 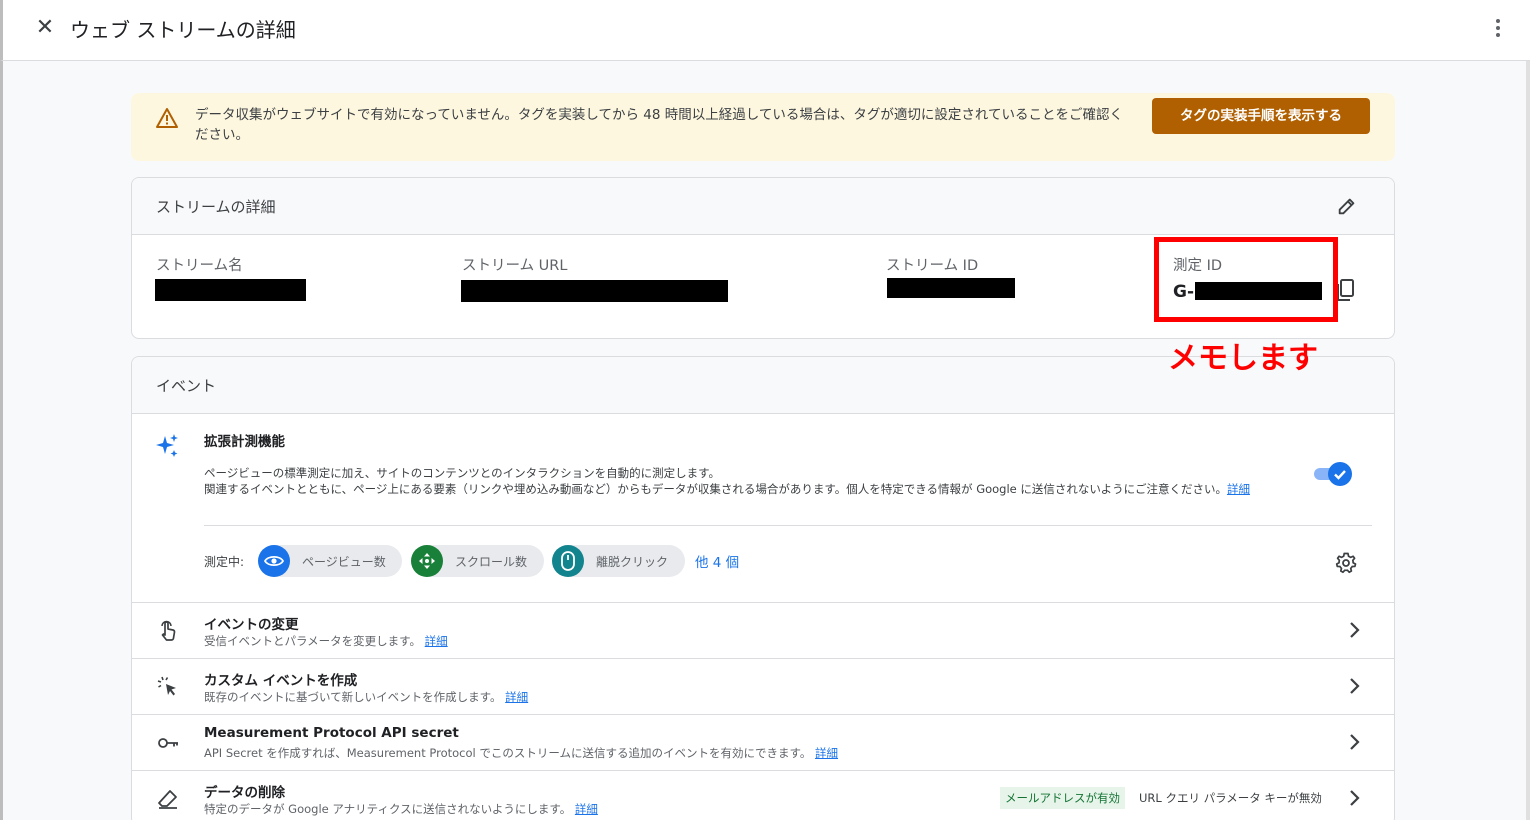 What do you see at coordinates (388, 809) in the screenshot?
I see `row-data-redaction-desc-text: 特定のデータが Google アナリティクスに送信されないようにします。` at bounding box center [388, 809].